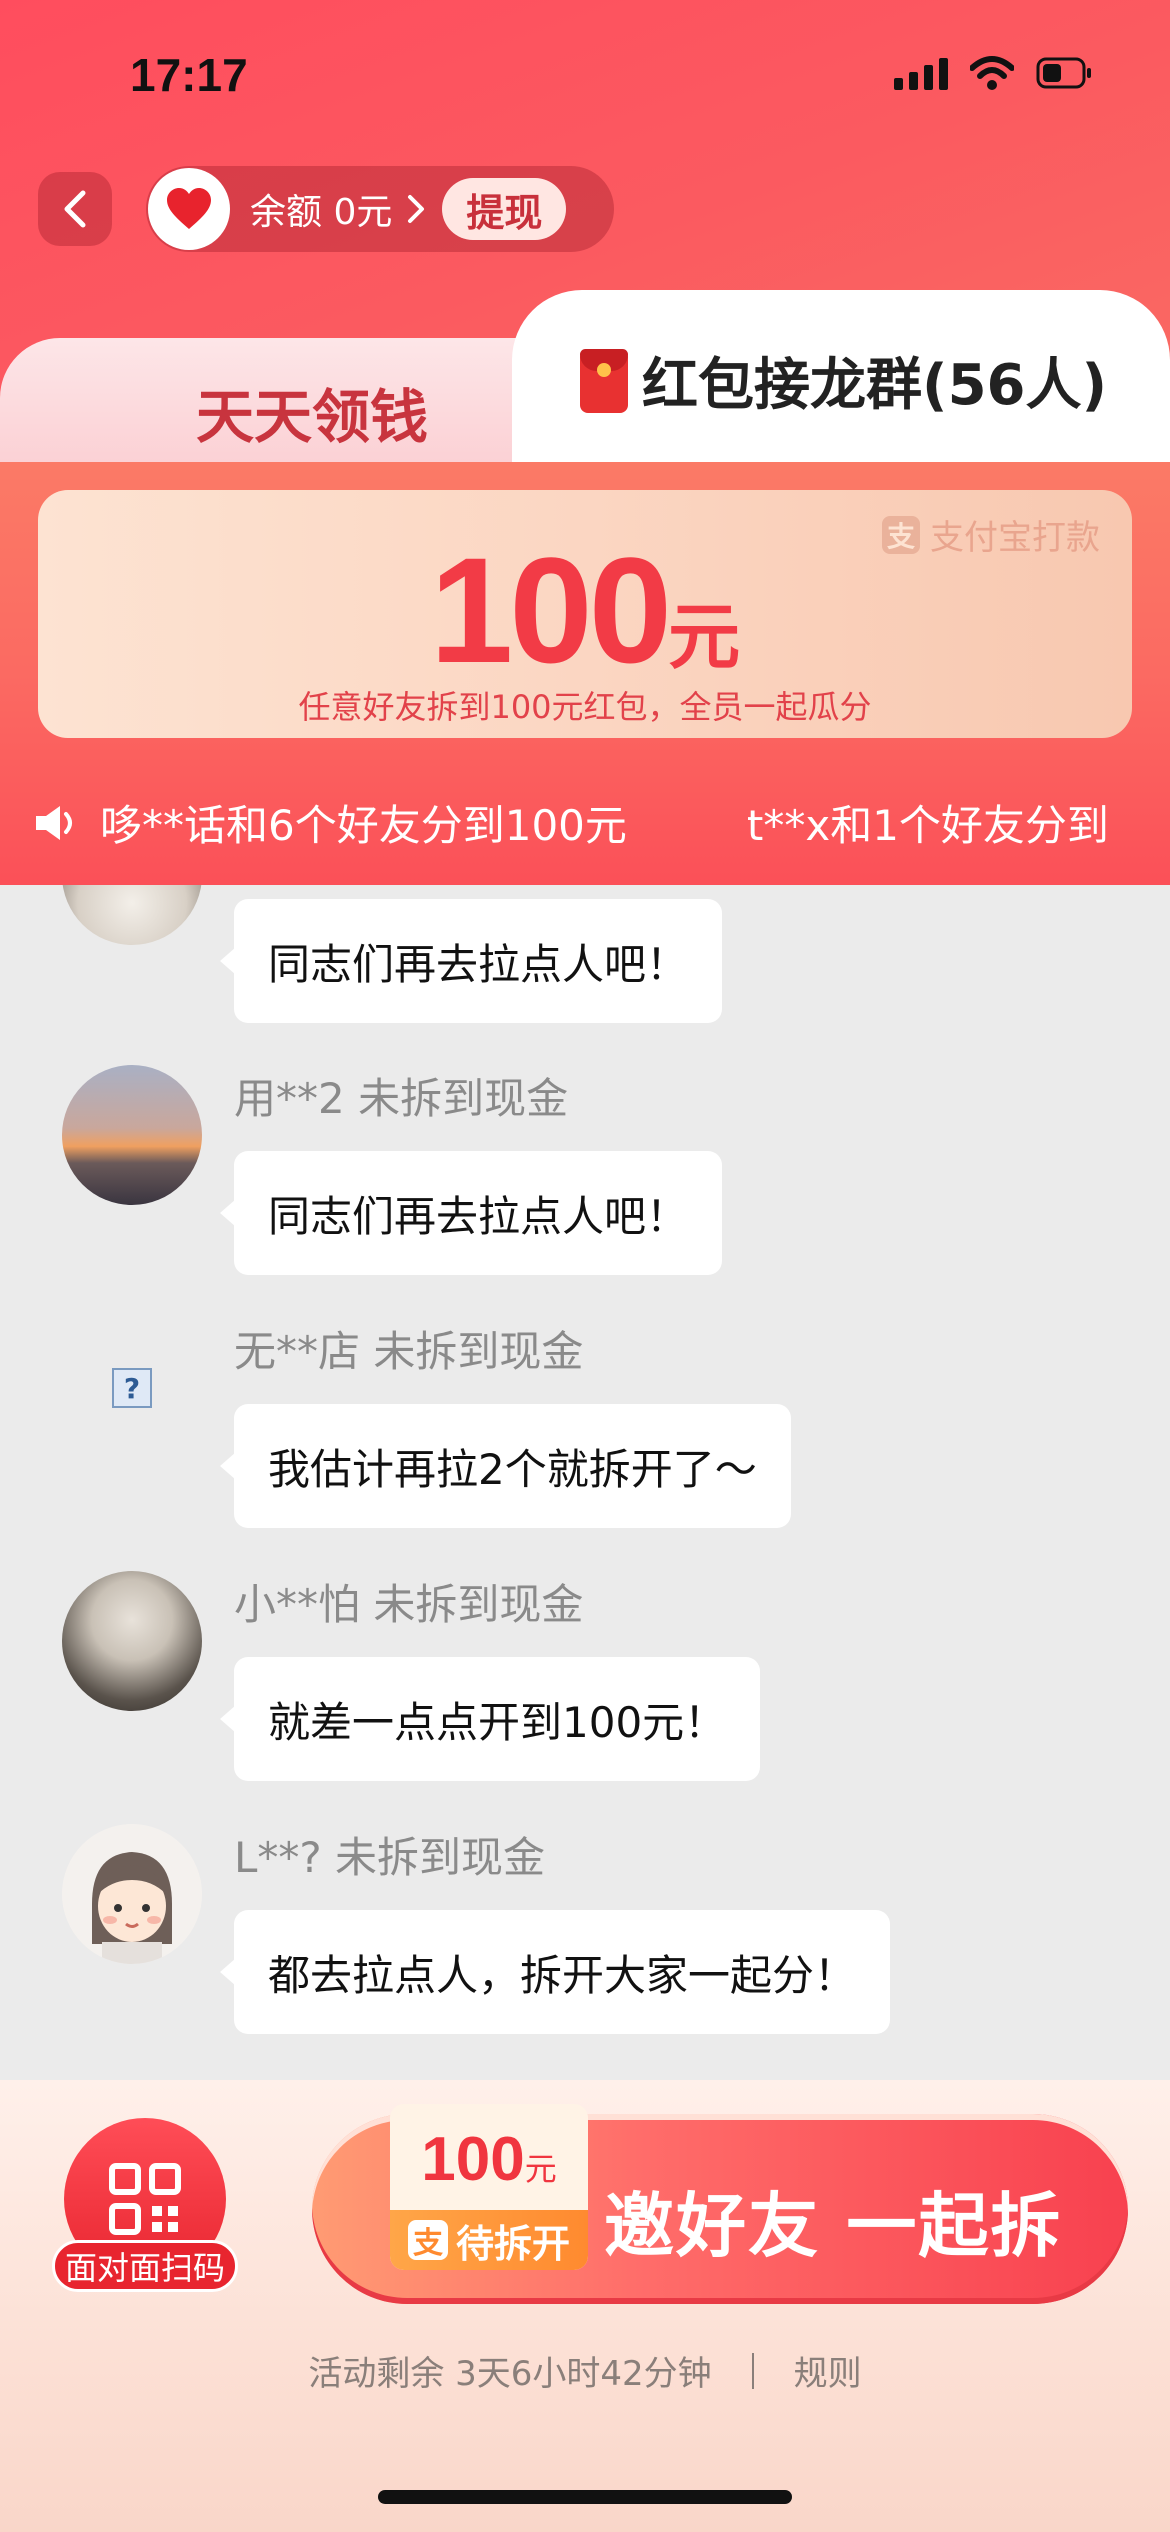 Image resolution: width=1170 pixels, height=2532 pixels. Describe the element at coordinates (490, 1719) in the screenshot. I see `message-bubble: 就差一点点开到100元！` at that location.